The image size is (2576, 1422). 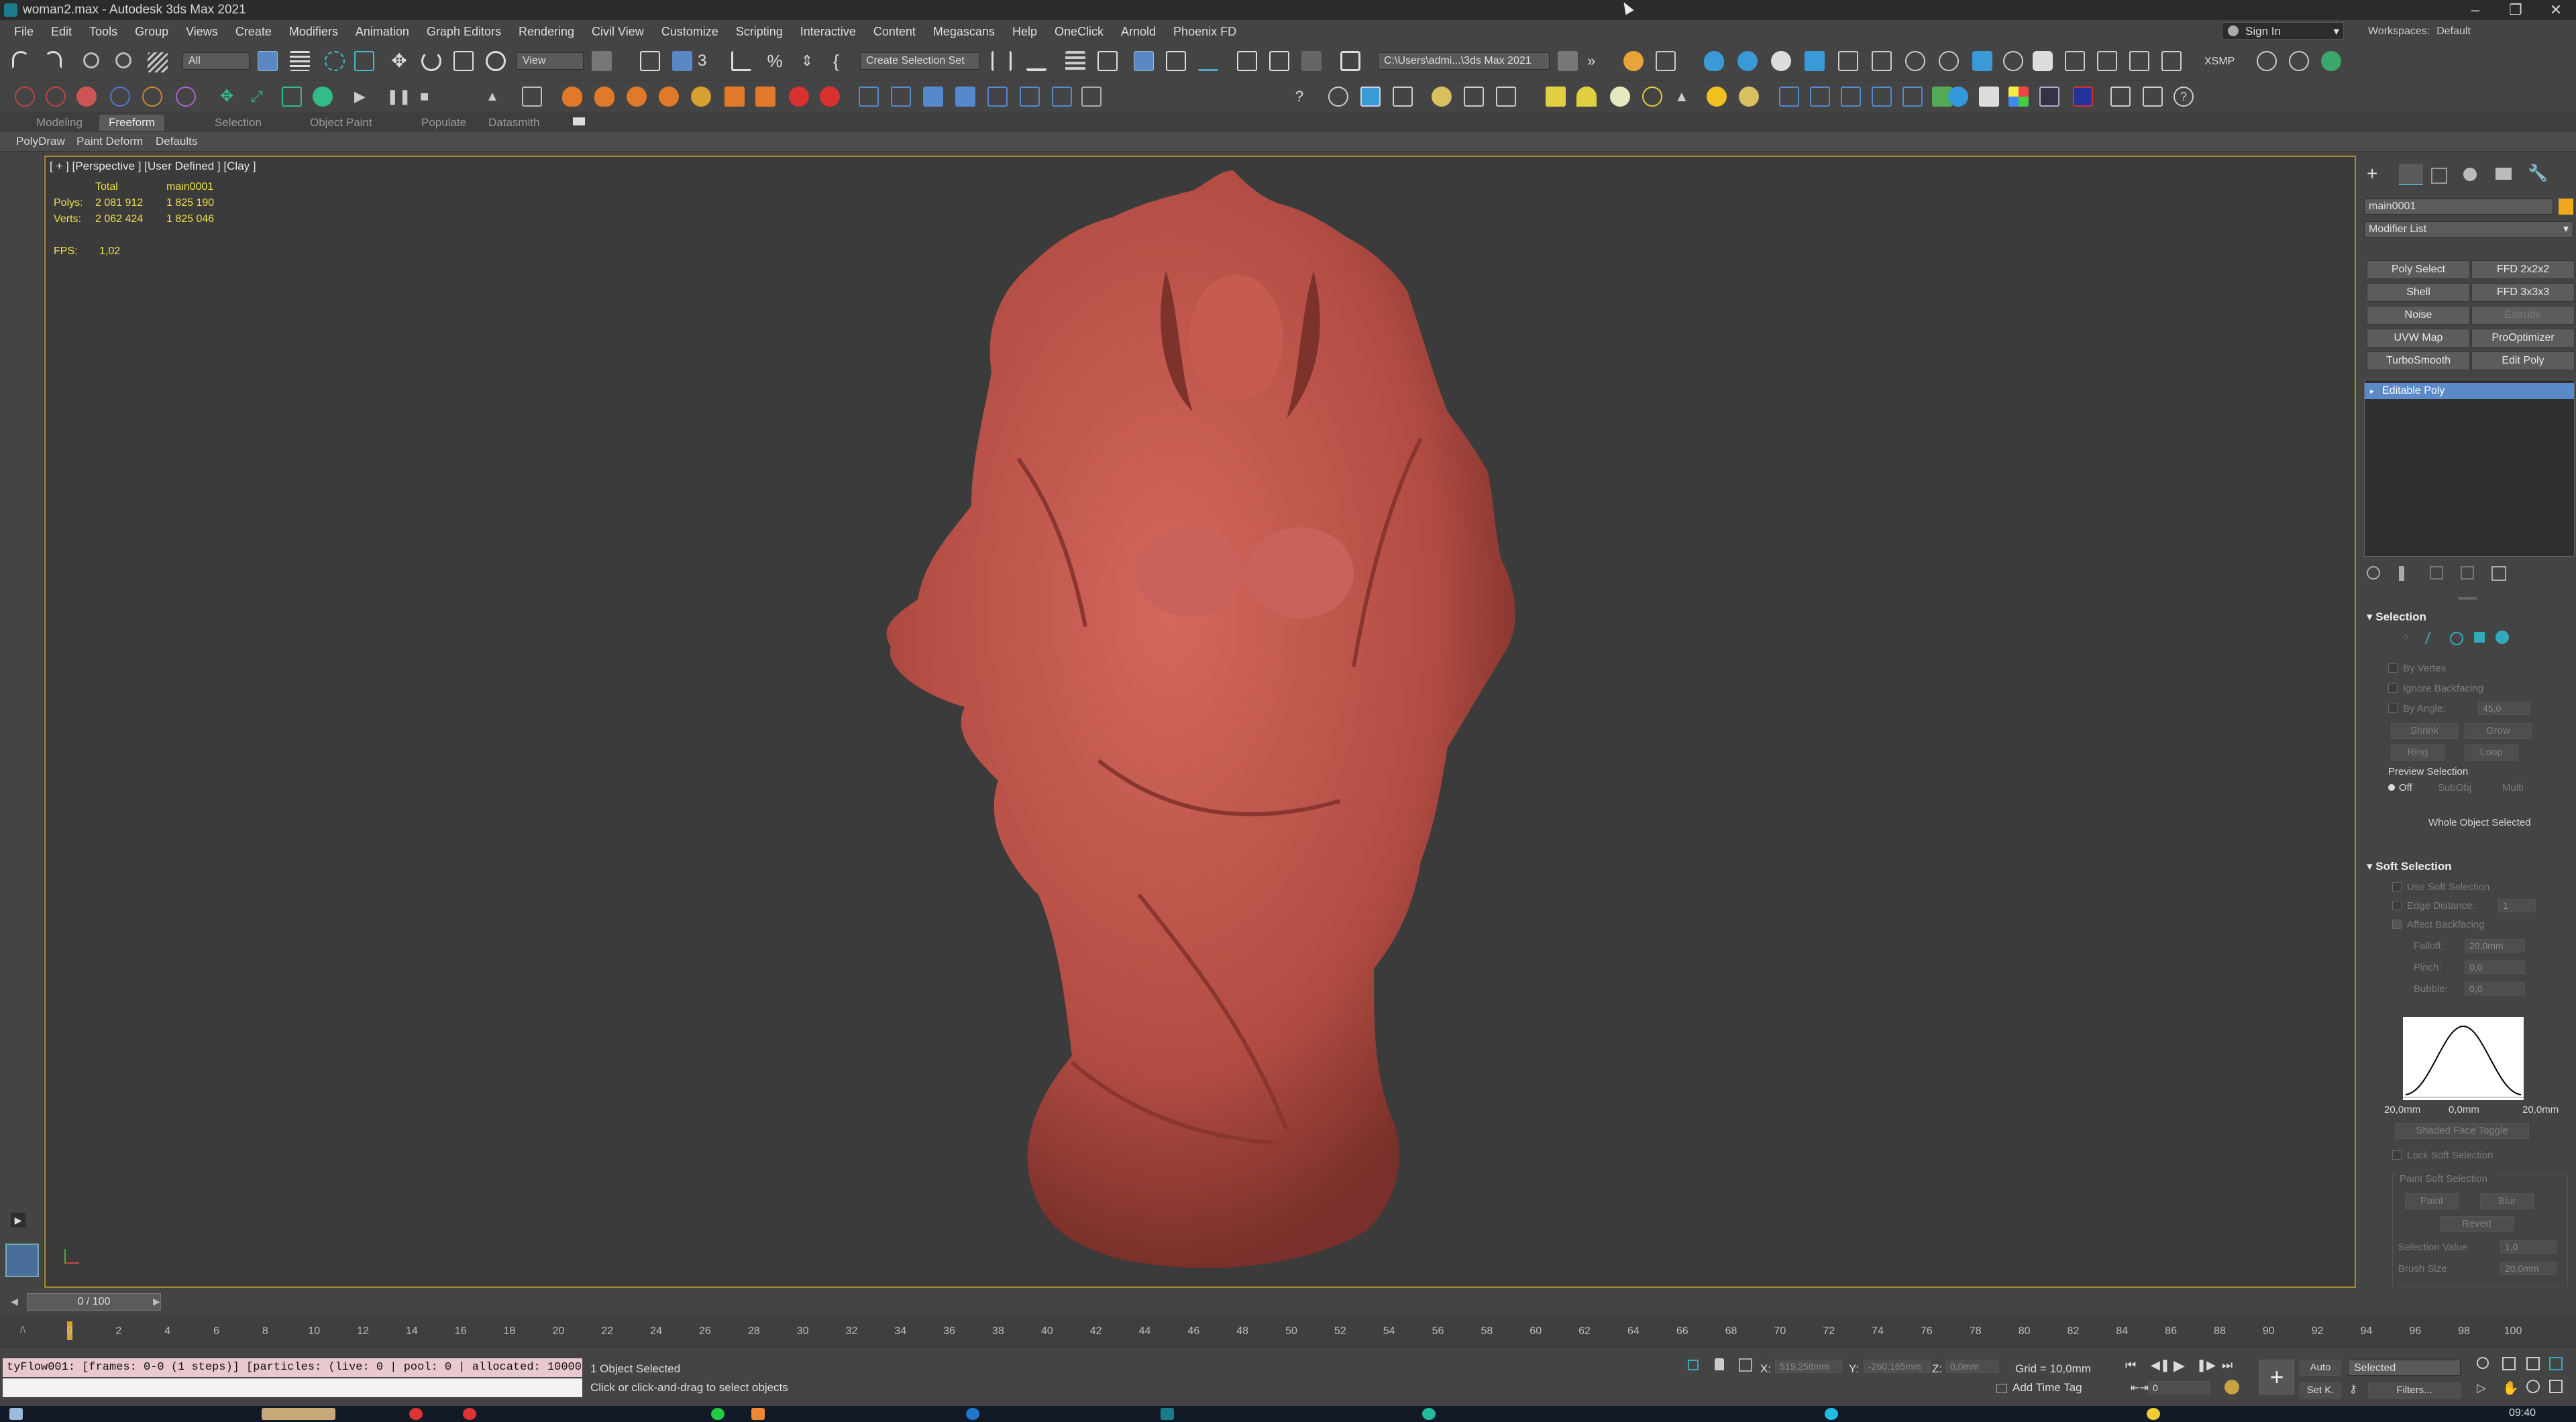 What do you see at coordinates (1079, 32) in the screenshot?
I see `menu-oneclick: OneClick` at bounding box center [1079, 32].